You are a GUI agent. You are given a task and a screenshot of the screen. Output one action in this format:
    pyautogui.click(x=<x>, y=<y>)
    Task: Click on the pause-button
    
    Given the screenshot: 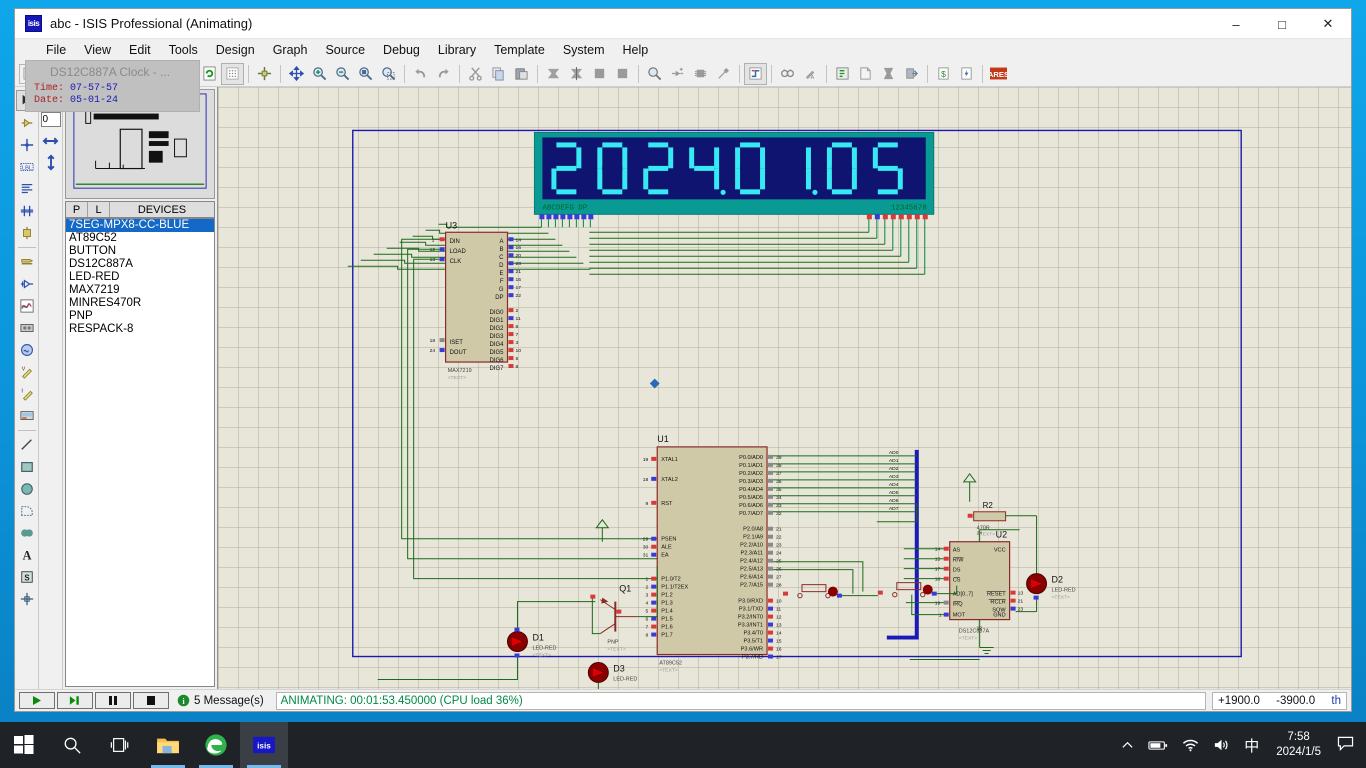 What is the action you would take?
    pyautogui.click(x=113, y=700)
    